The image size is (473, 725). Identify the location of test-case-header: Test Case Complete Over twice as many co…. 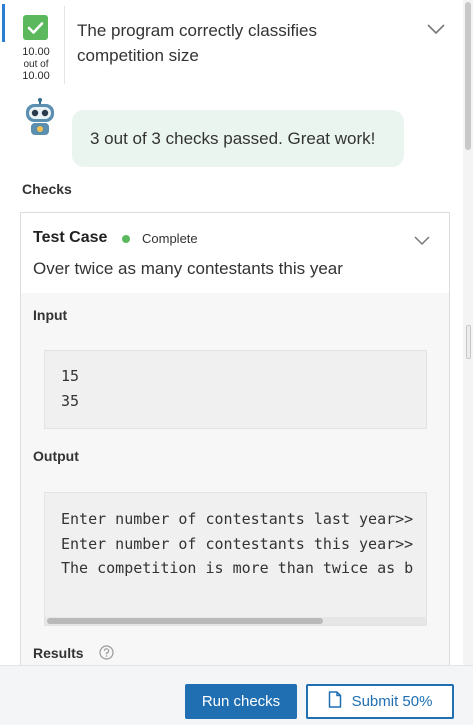
(235, 253).